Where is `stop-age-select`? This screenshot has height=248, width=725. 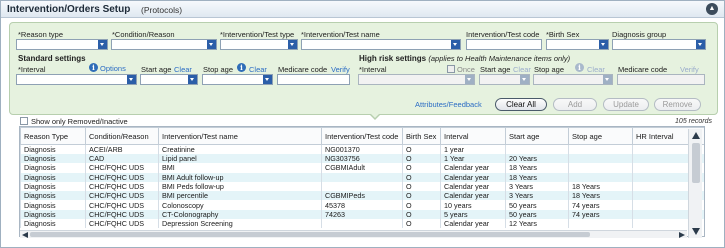 stop-age-select is located at coordinates (237, 79).